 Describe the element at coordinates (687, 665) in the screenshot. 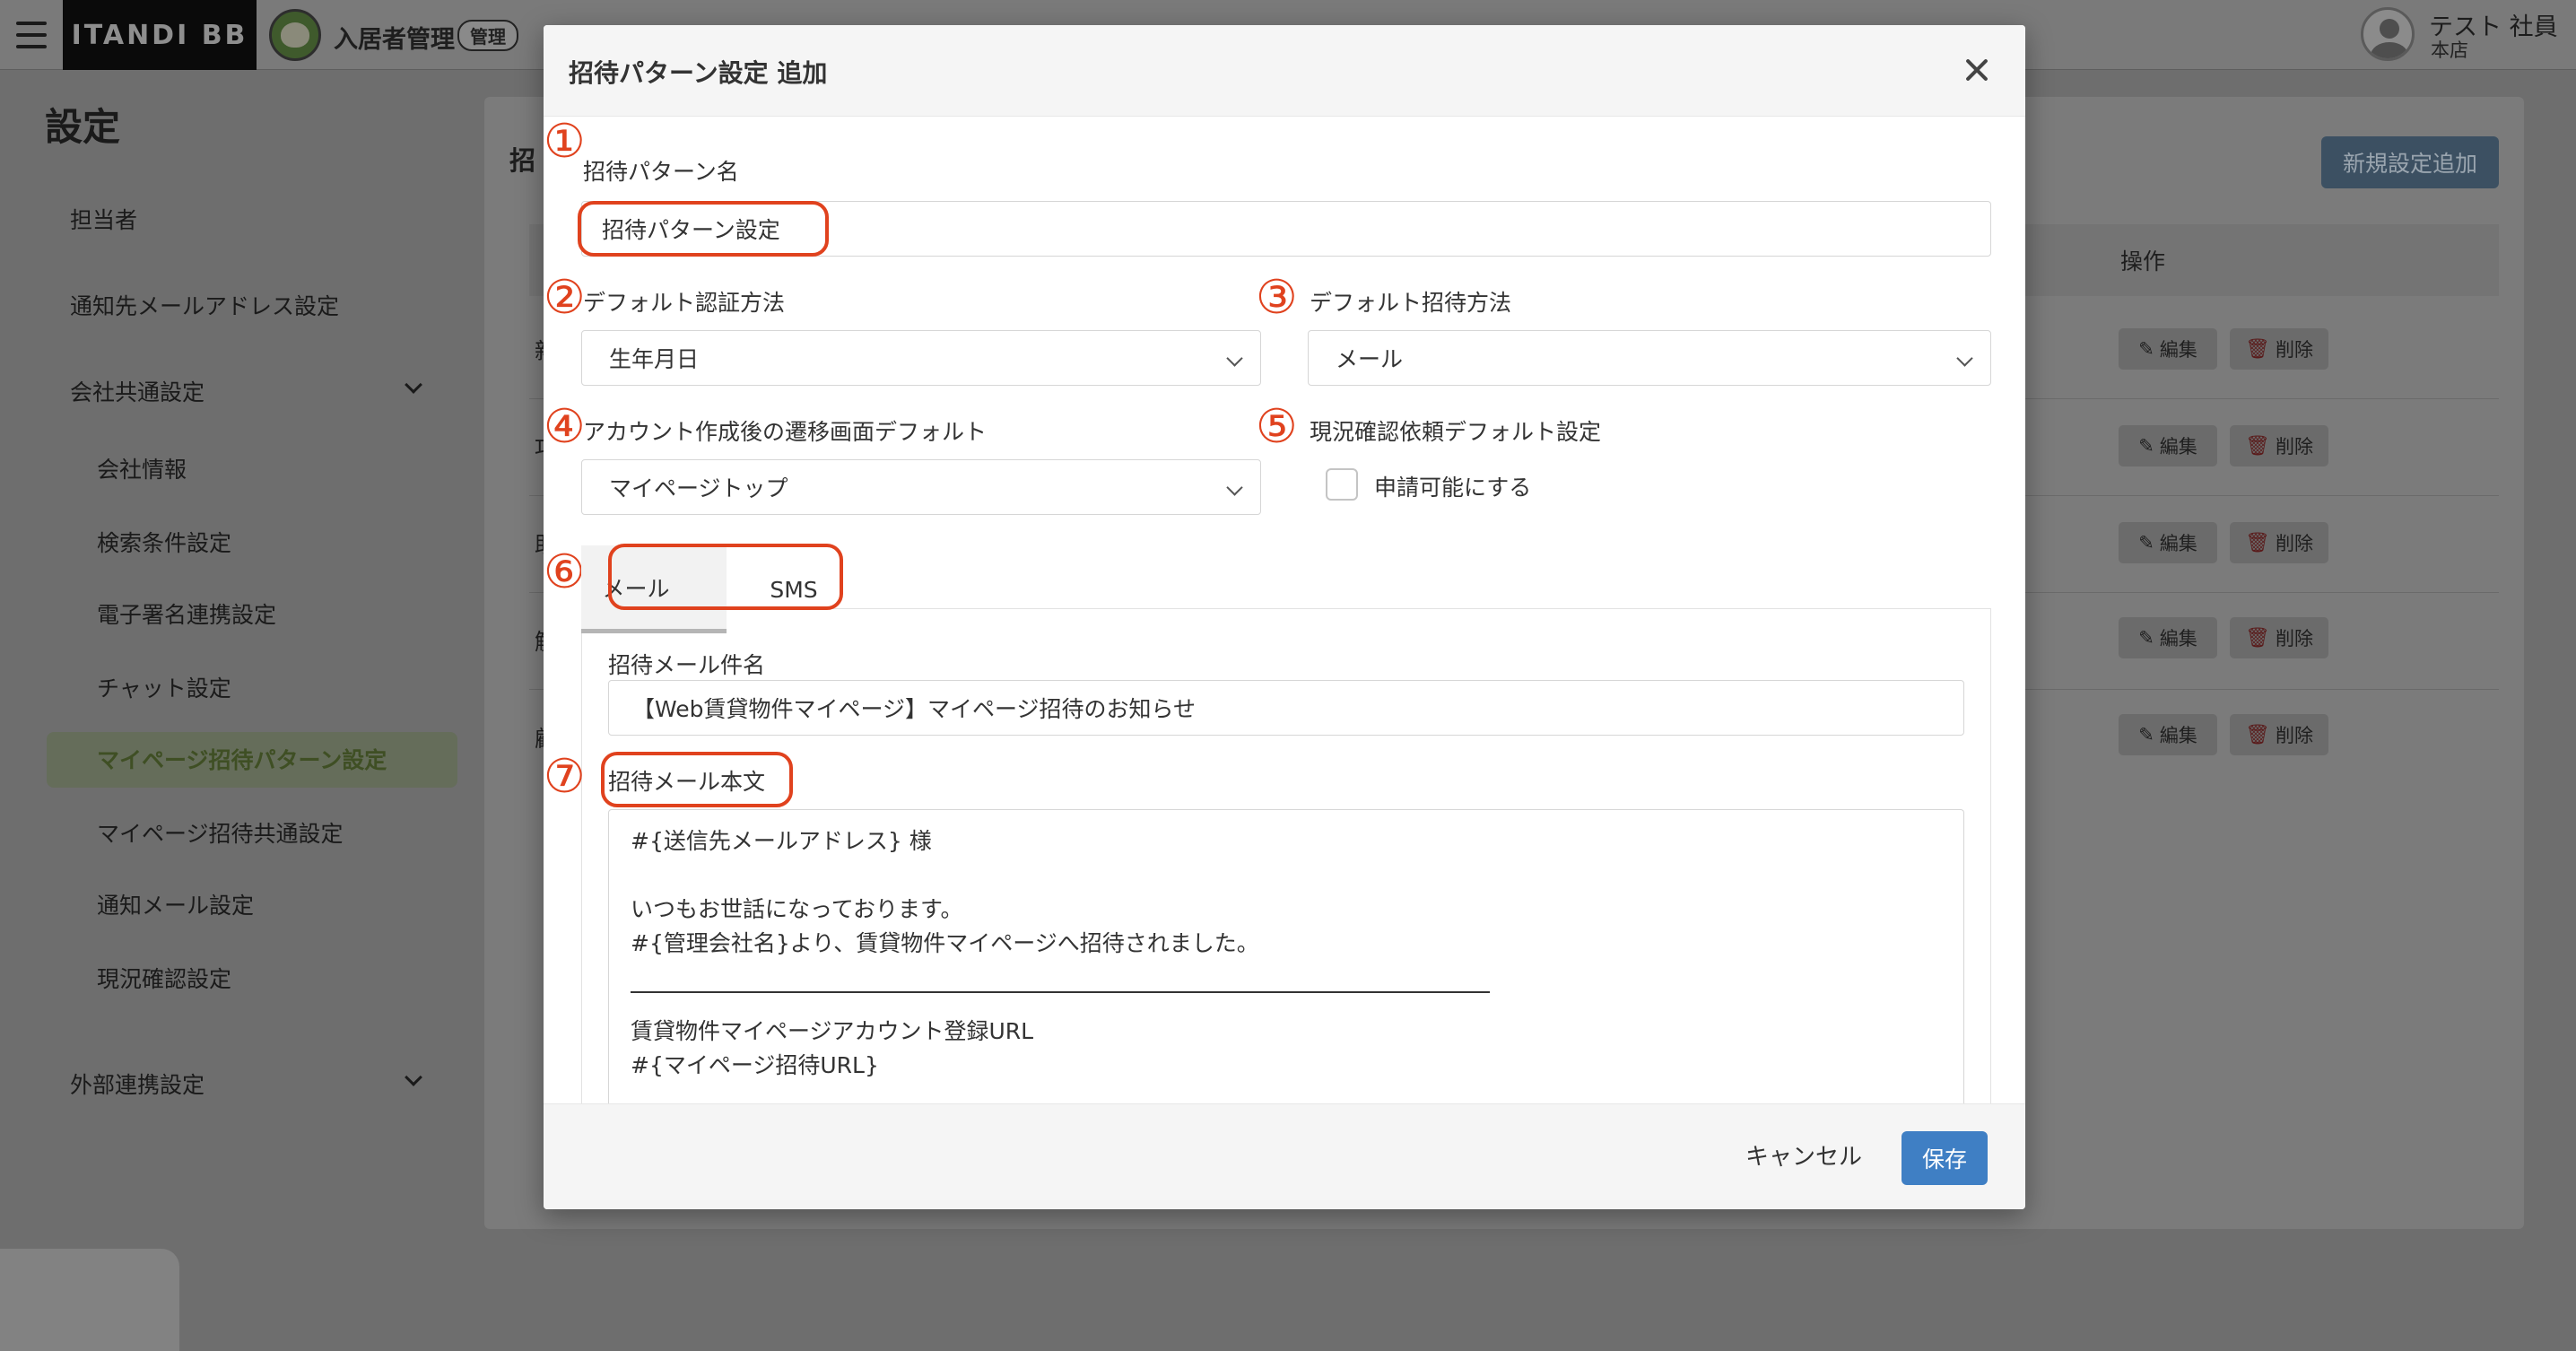

I see `subject-label: 招待メール件名` at that location.